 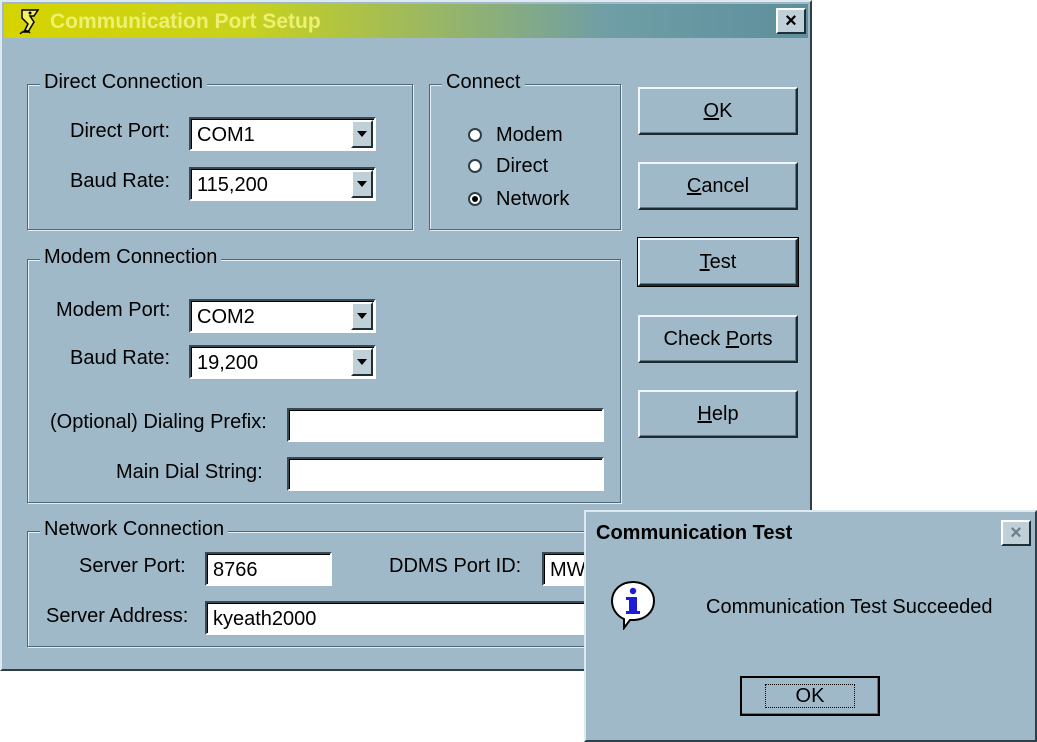 I want to click on modem-baud-value: 19,200, so click(x=228, y=363).